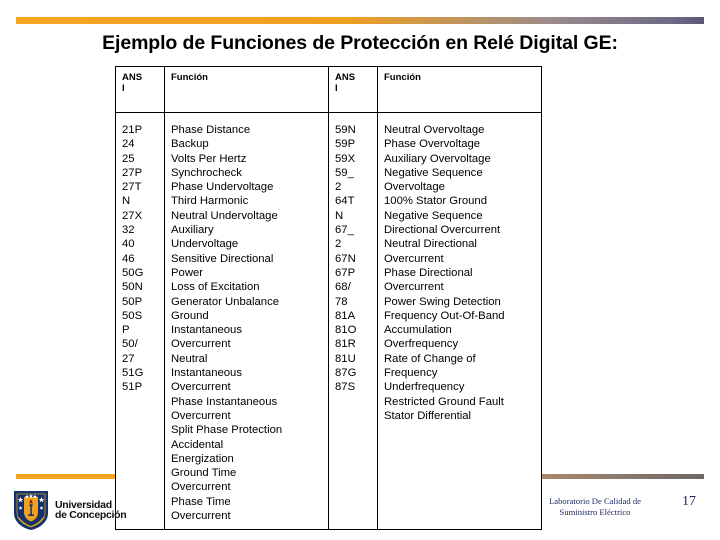 The height and width of the screenshot is (540, 720). What do you see at coordinates (132, 187) in the screenshot?
I see `table-line: 27T` at bounding box center [132, 187].